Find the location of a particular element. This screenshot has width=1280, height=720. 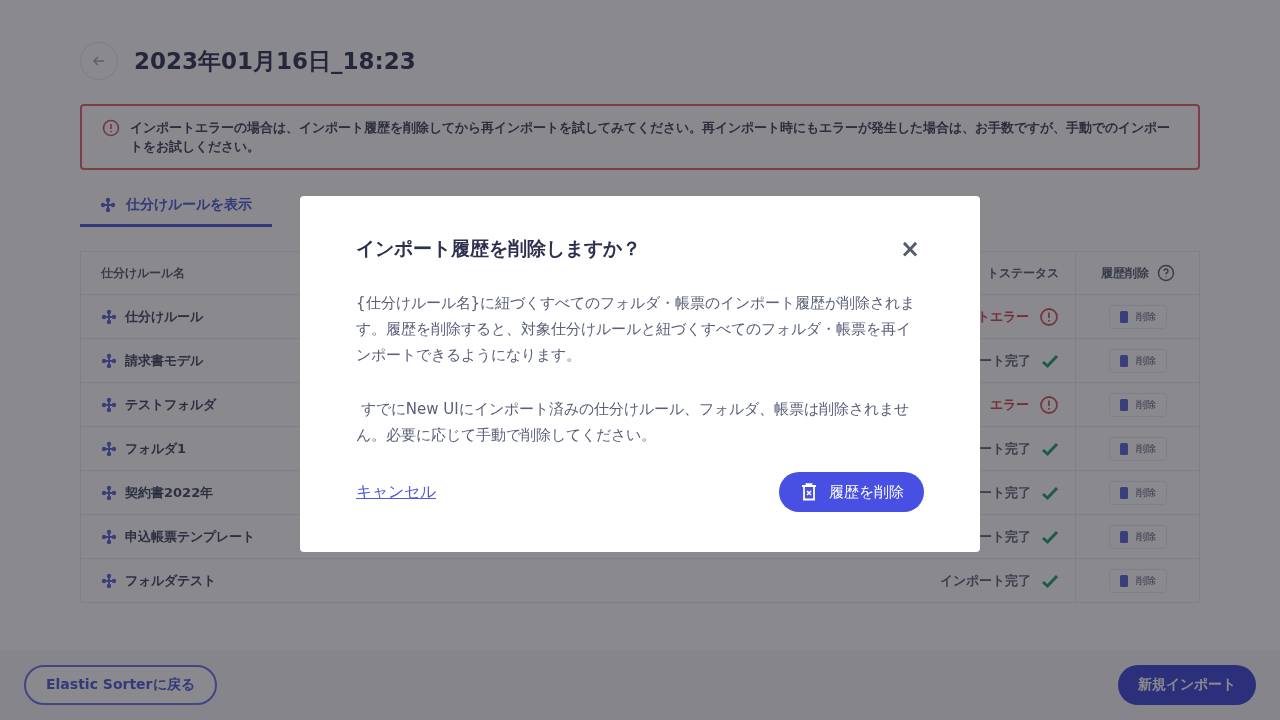

rule-name: 契約書2022年 is located at coordinates (169, 492).